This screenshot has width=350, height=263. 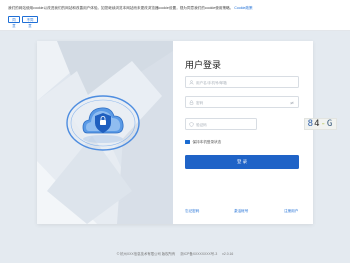 What do you see at coordinates (201, 124) in the screenshot?
I see `captcha-placeholder: 验证码` at bounding box center [201, 124].